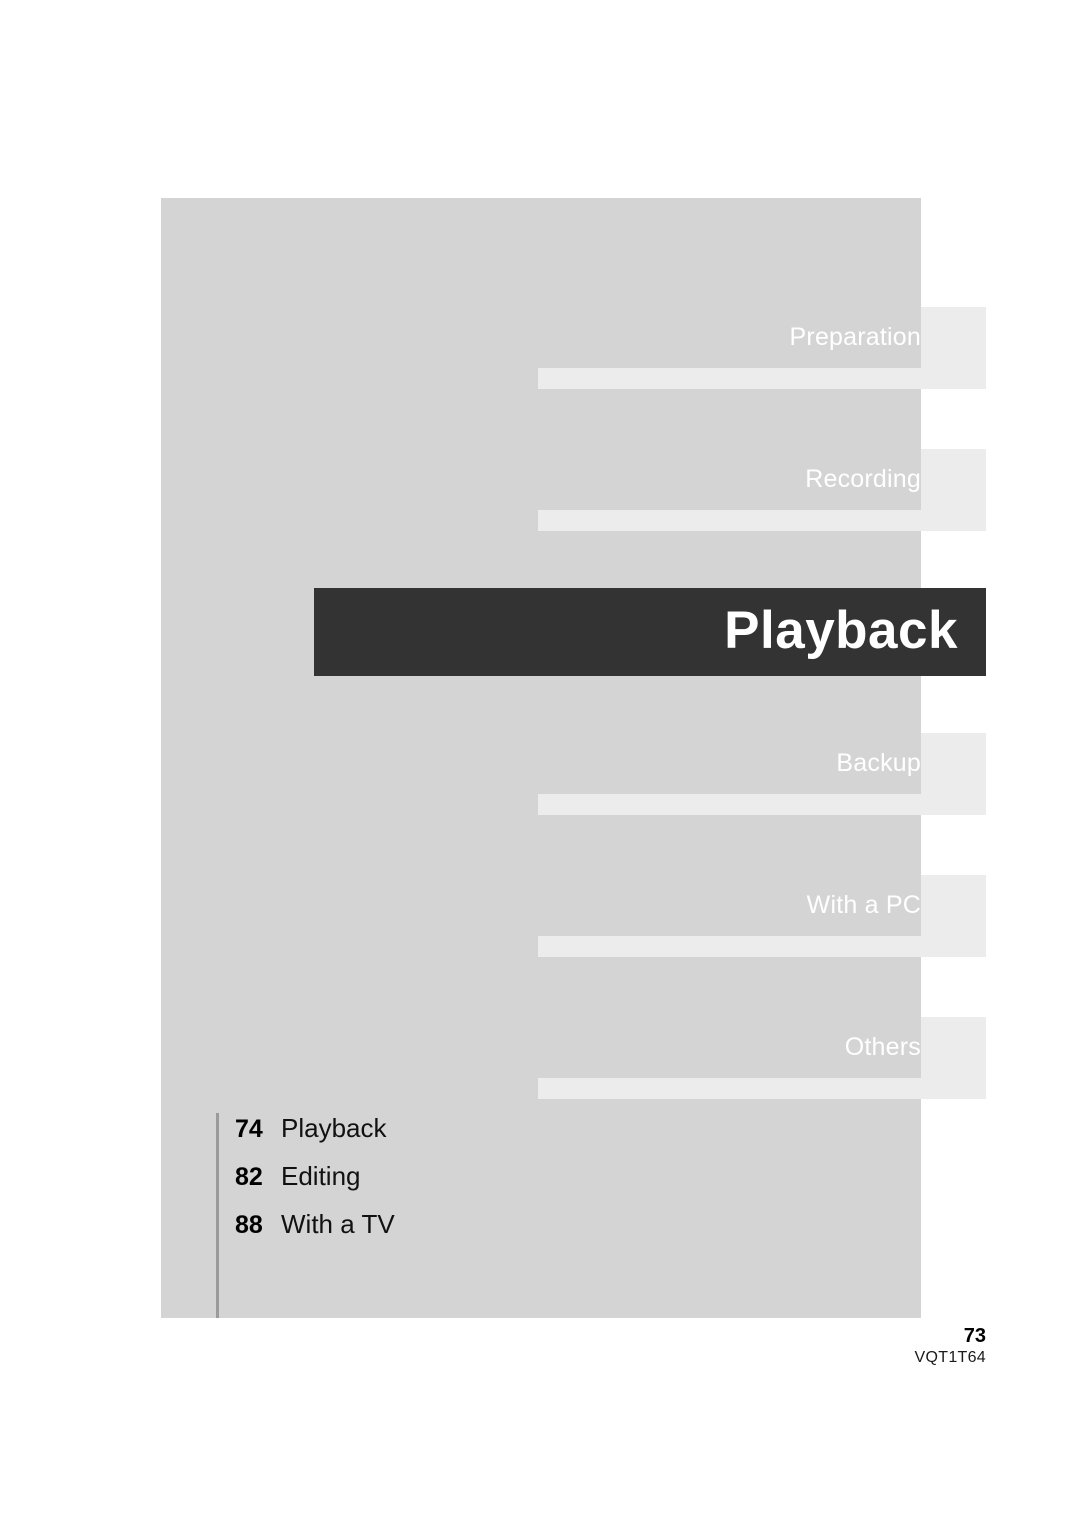 The width and height of the screenshot is (1080, 1526). What do you see at coordinates (573, 348) in the screenshot?
I see `section-tab-preparation: Preparation` at bounding box center [573, 348].